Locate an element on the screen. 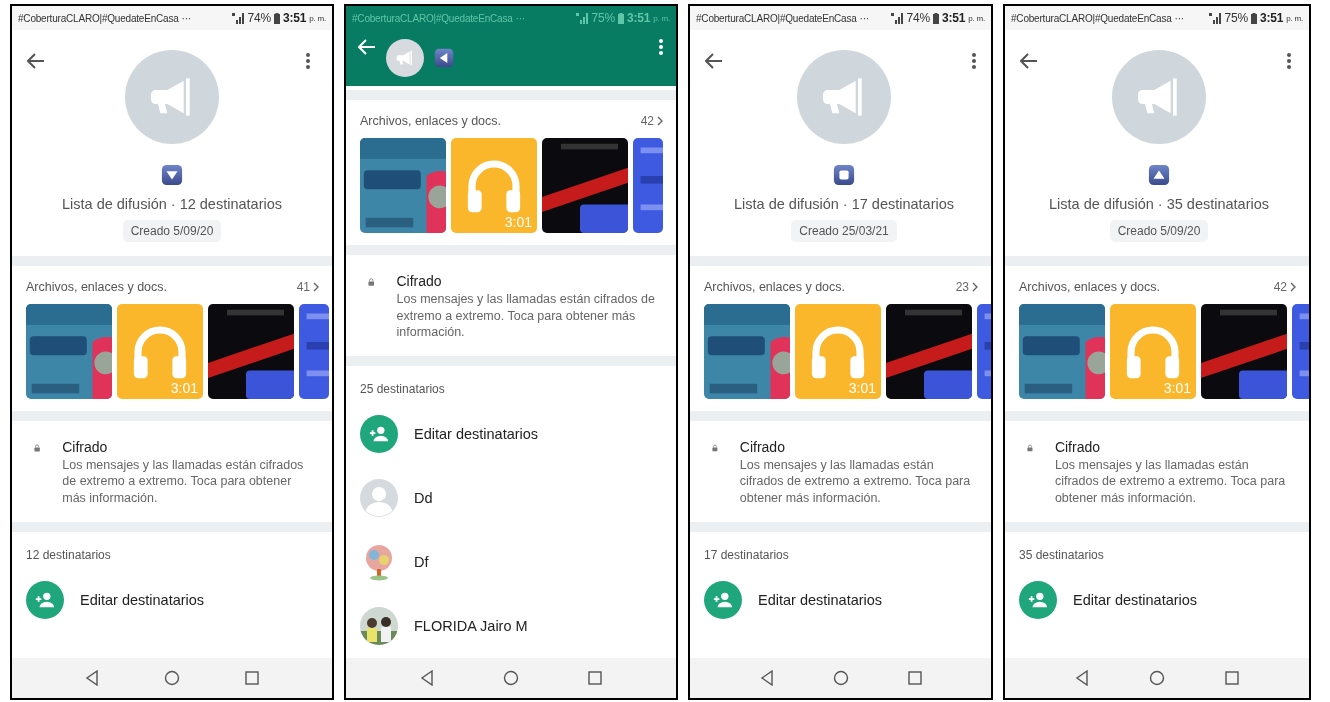  list-title: Lista de difusión · 12 destinatarios is located at coordinates (172, 204).